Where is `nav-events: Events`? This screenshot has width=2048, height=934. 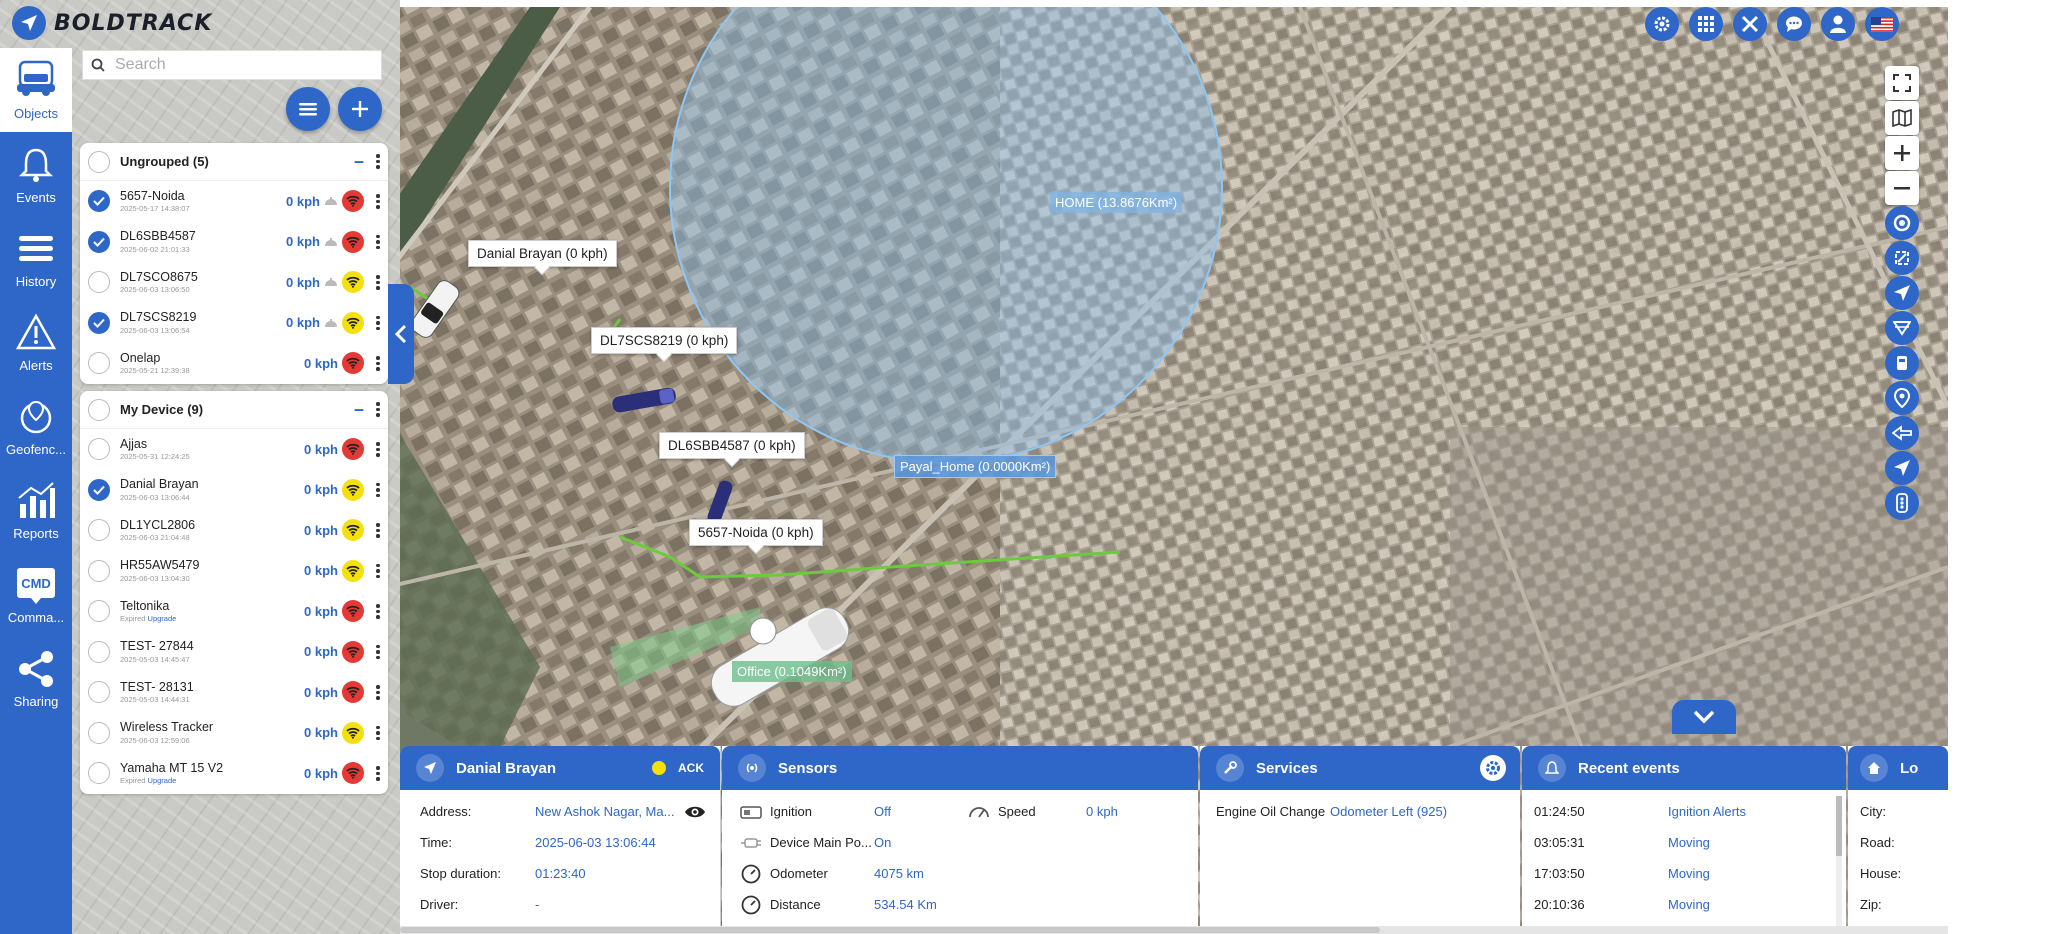 nav-events: Events is located at coordinates (36, 174).